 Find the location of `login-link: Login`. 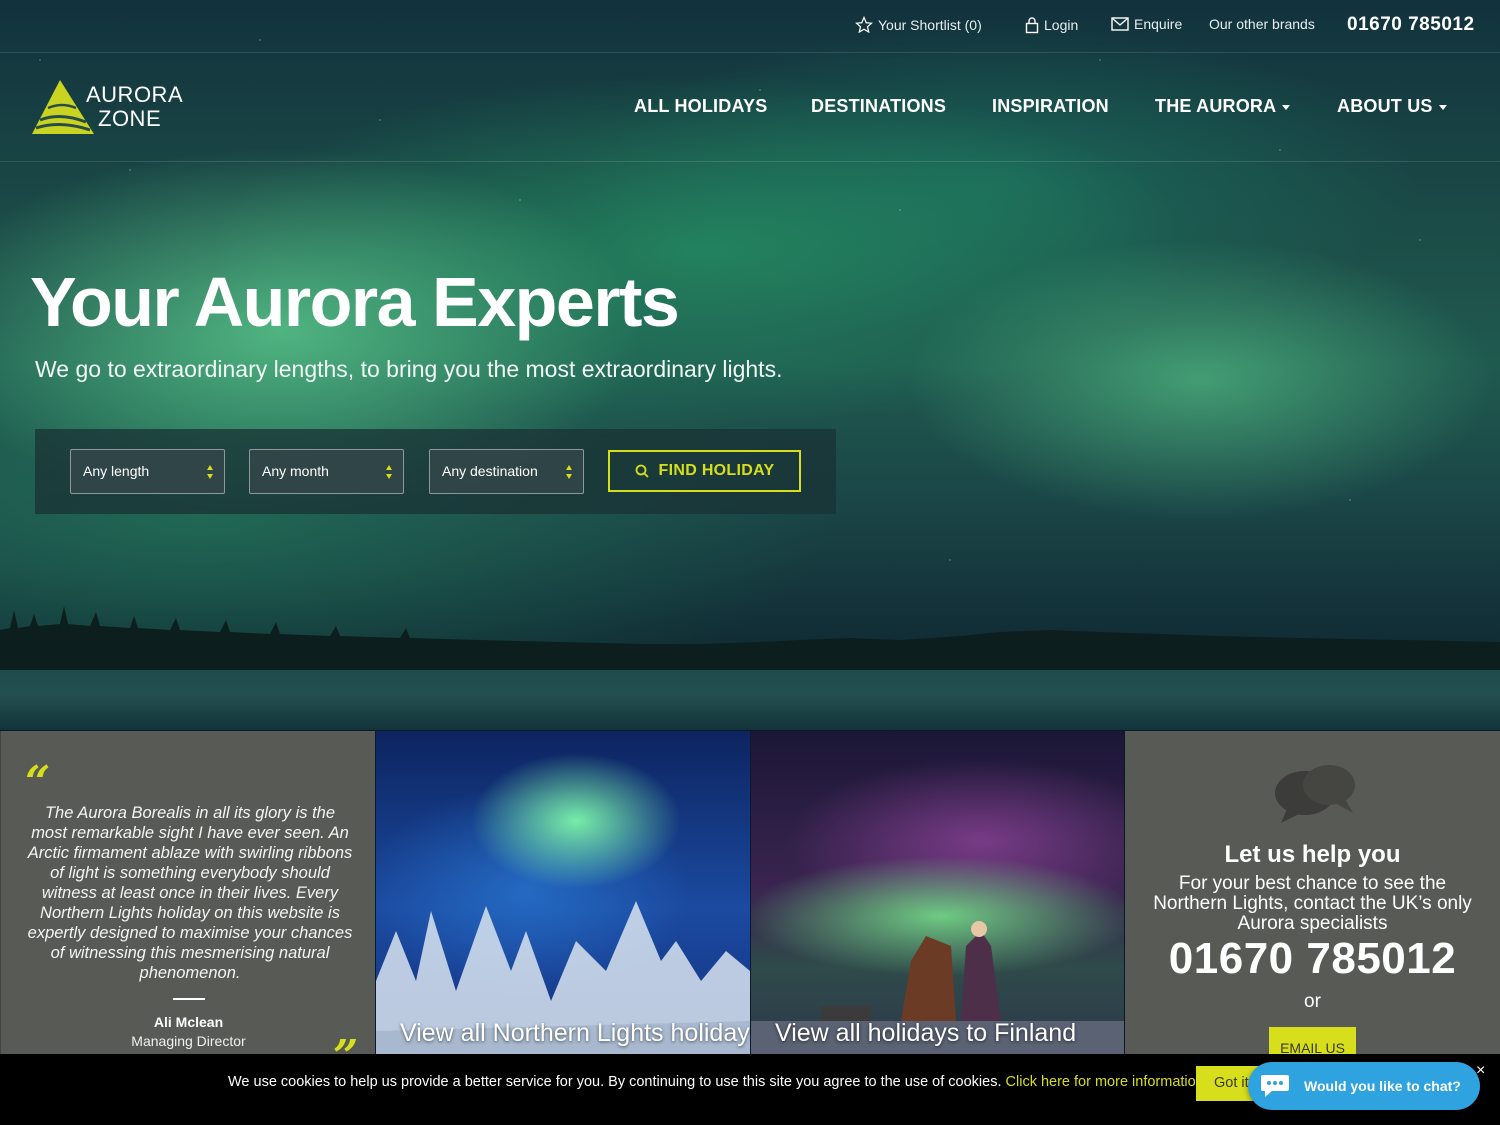

login-link: Login is located at coordinates (1051, 25).